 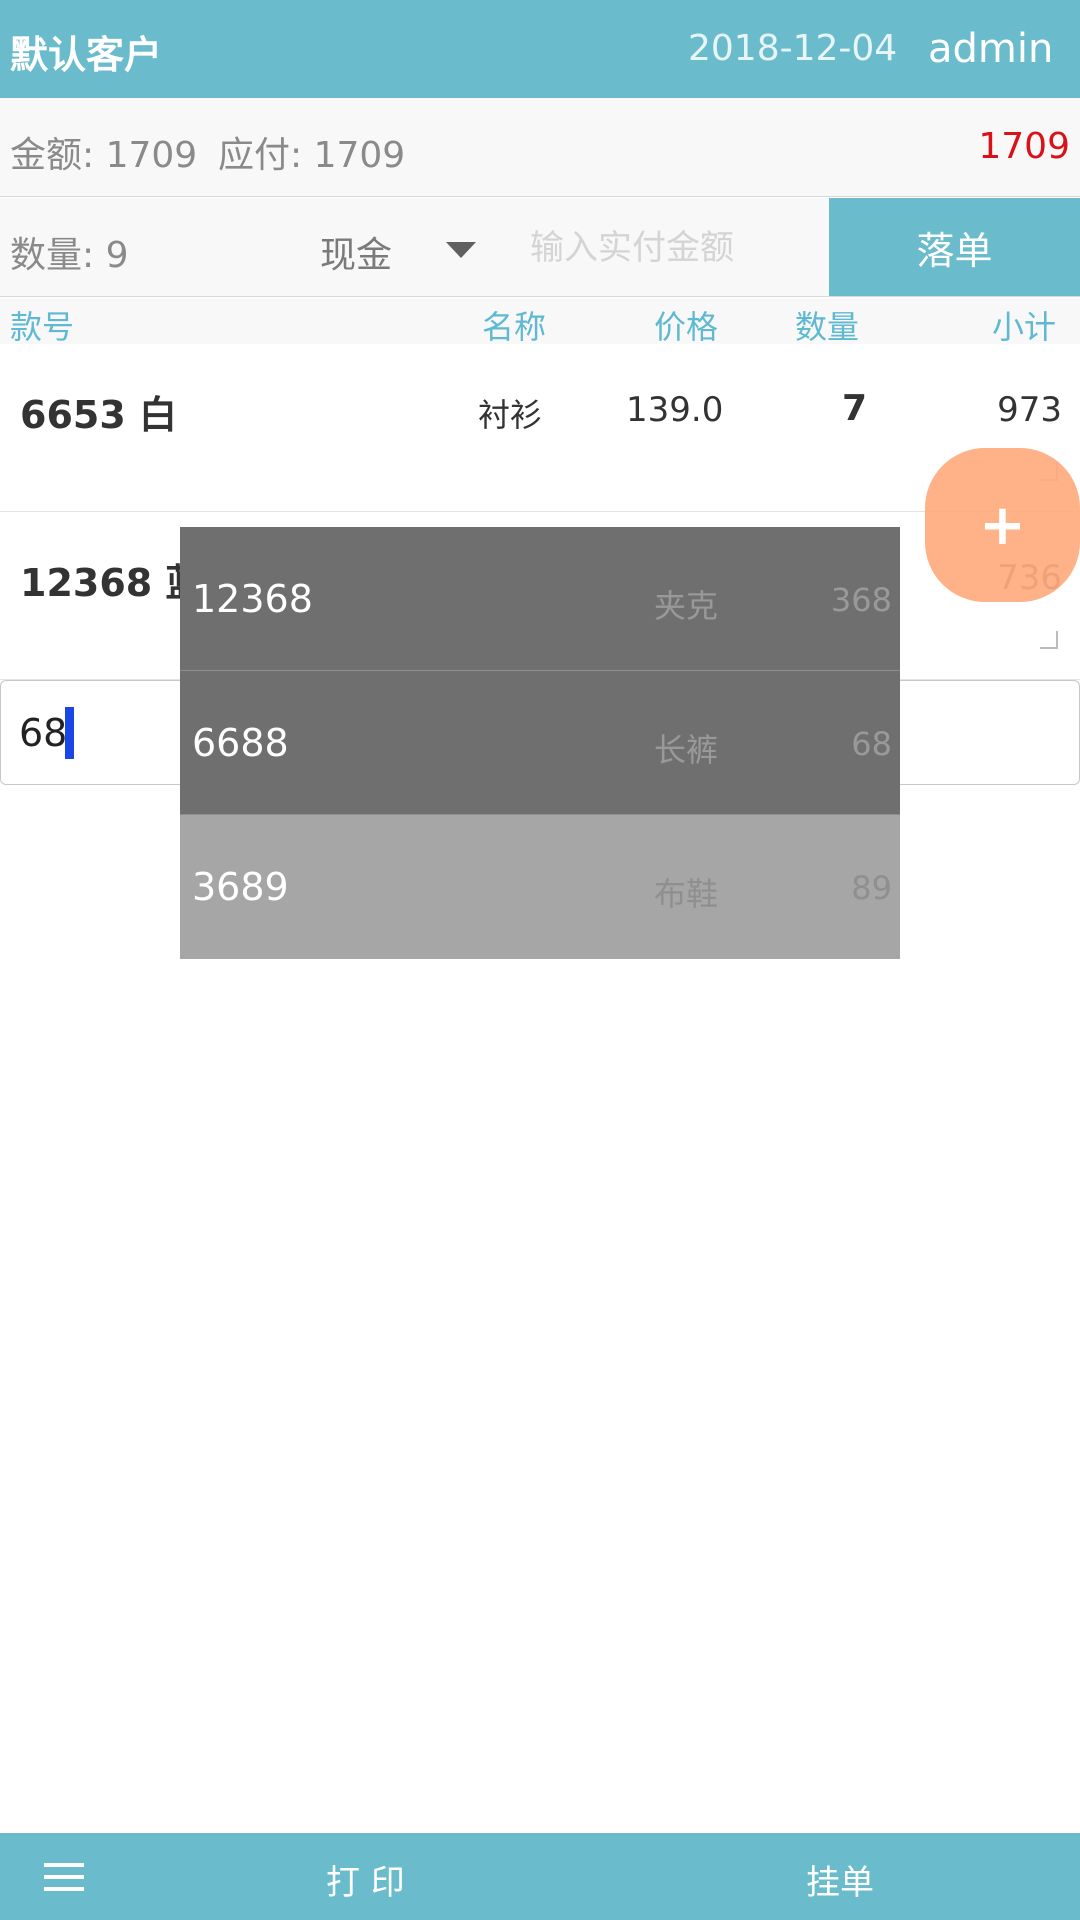 I want to click on suggestion-name: 夹克, so click(x=686, y=606).